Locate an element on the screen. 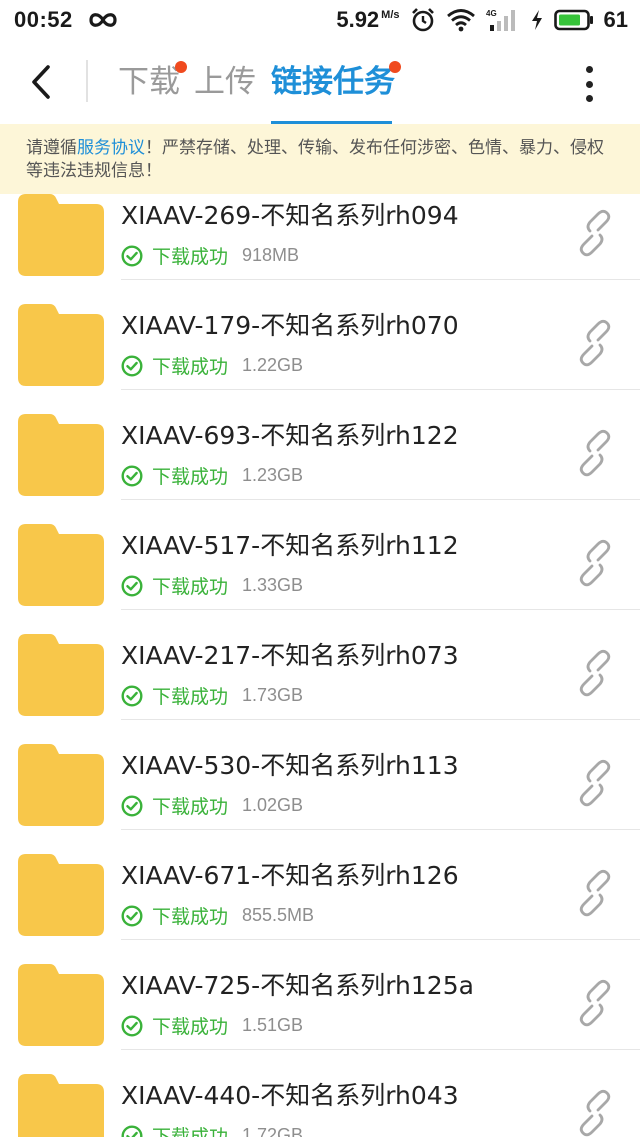  task-row: XIAAV-530-不知名系列rh113 下载成功 1.02GB is located at coordinates (320, 775).